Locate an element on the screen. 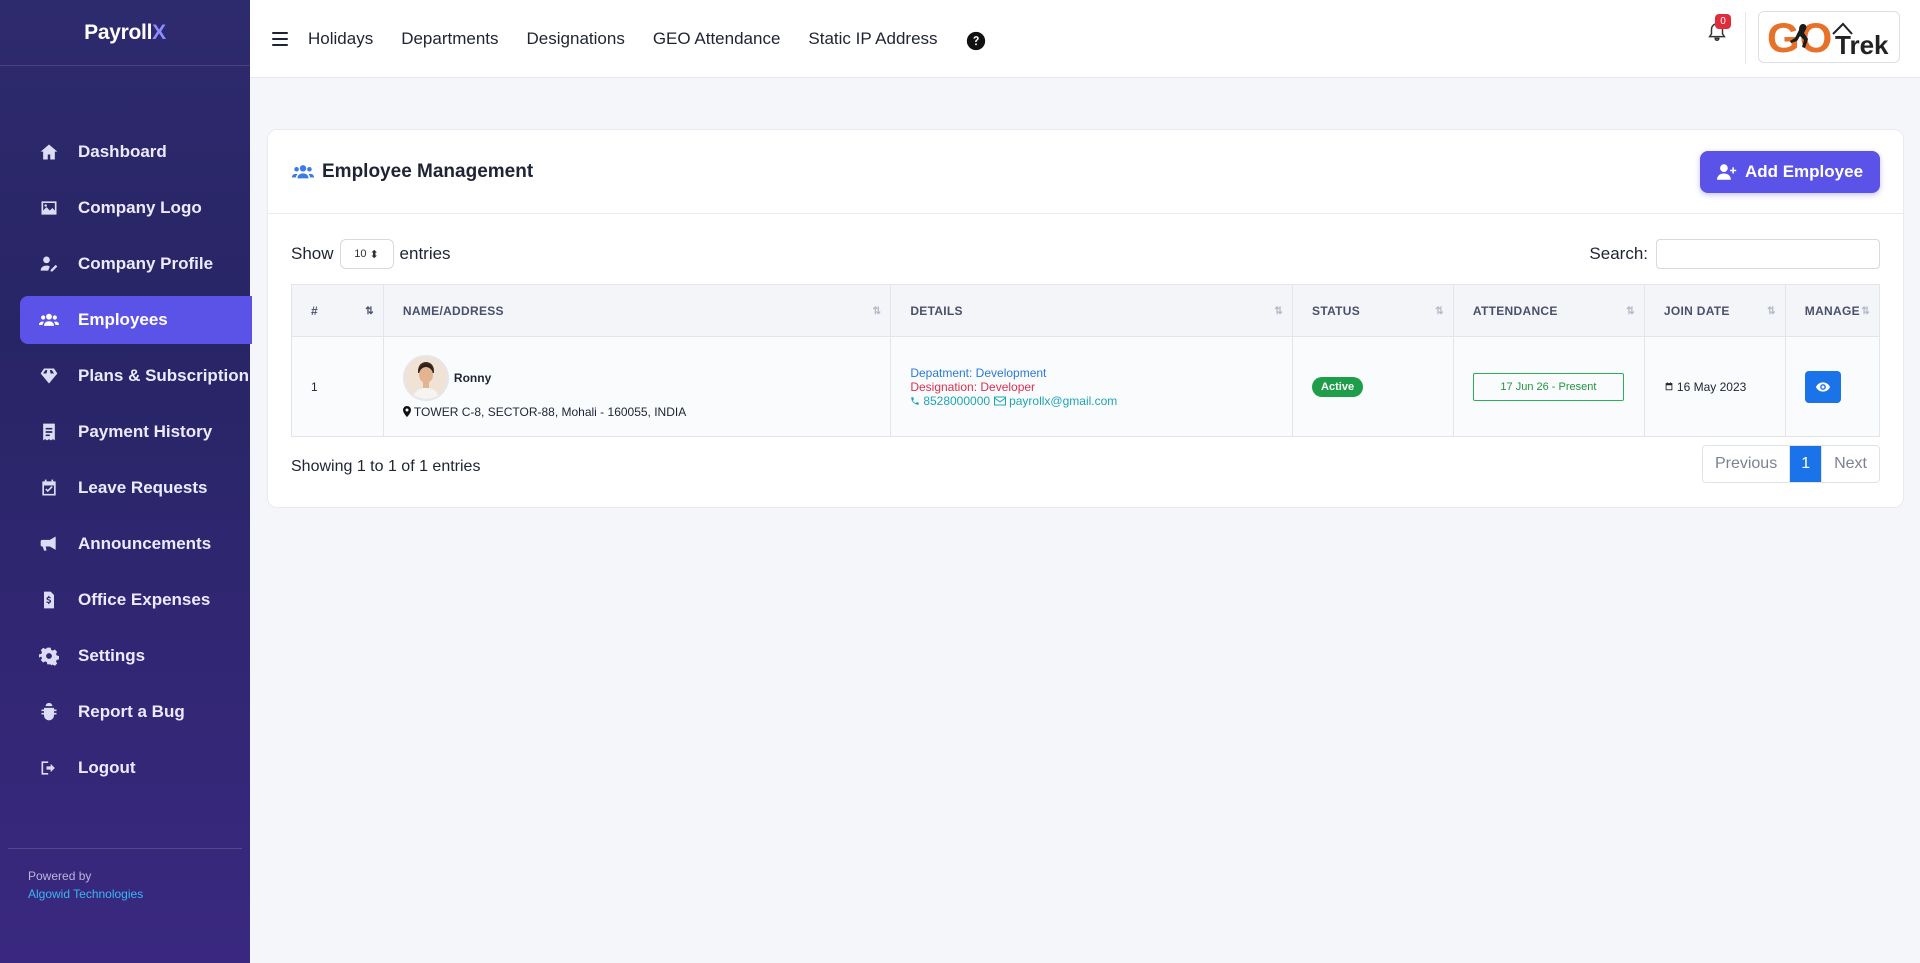 This screenshot has width=1920, height=963. receipt-icon is located at coordinates (49, 432).